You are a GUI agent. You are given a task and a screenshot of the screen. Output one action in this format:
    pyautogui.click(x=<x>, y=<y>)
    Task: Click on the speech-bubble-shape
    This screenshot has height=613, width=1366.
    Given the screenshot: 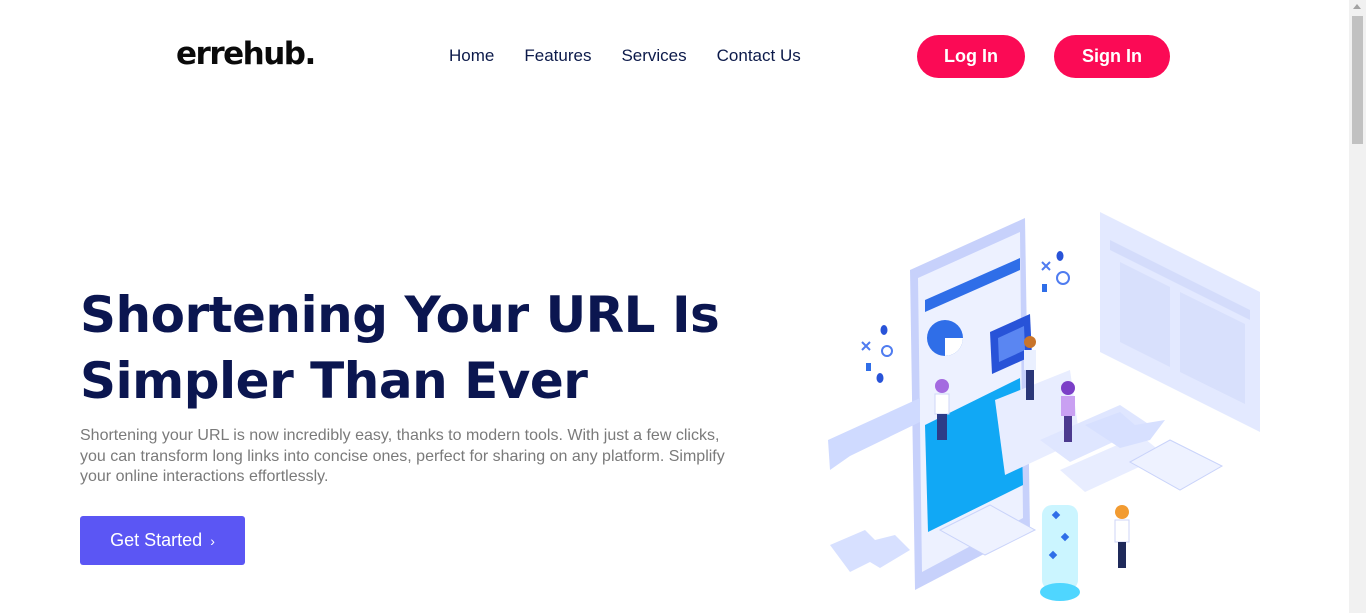 What is the action you would take?
    pyautogui.click(x=874, y=434)
    